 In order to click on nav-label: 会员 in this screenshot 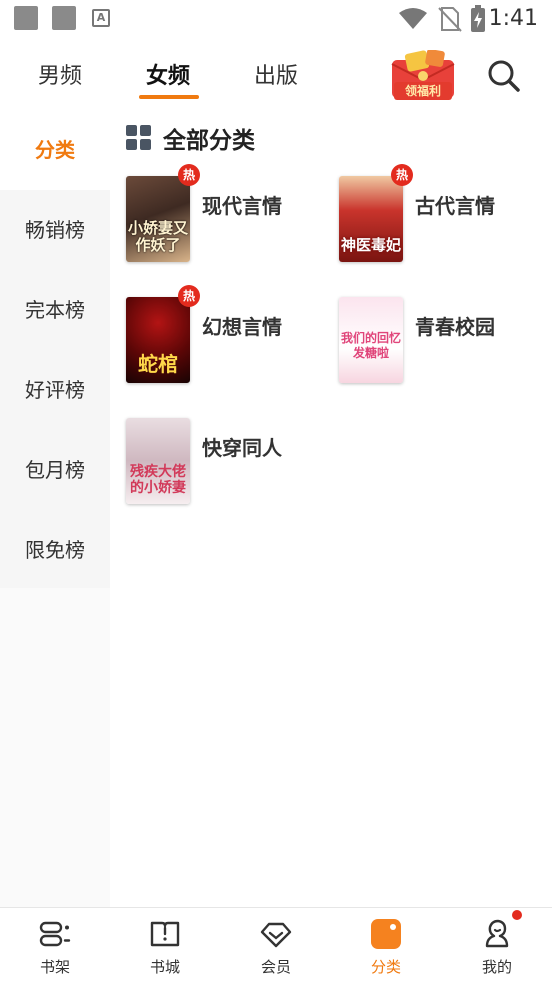, I will do `click(275, 967)`.